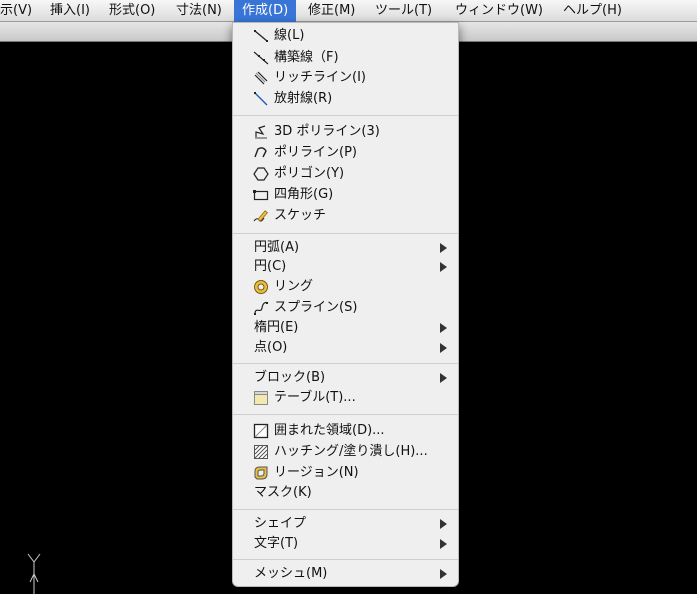  What do you see at coordinates (499, 11) in the screenshot?
I see `menu-window: ウィンドウ(W)` at bounding box center [499, 11].